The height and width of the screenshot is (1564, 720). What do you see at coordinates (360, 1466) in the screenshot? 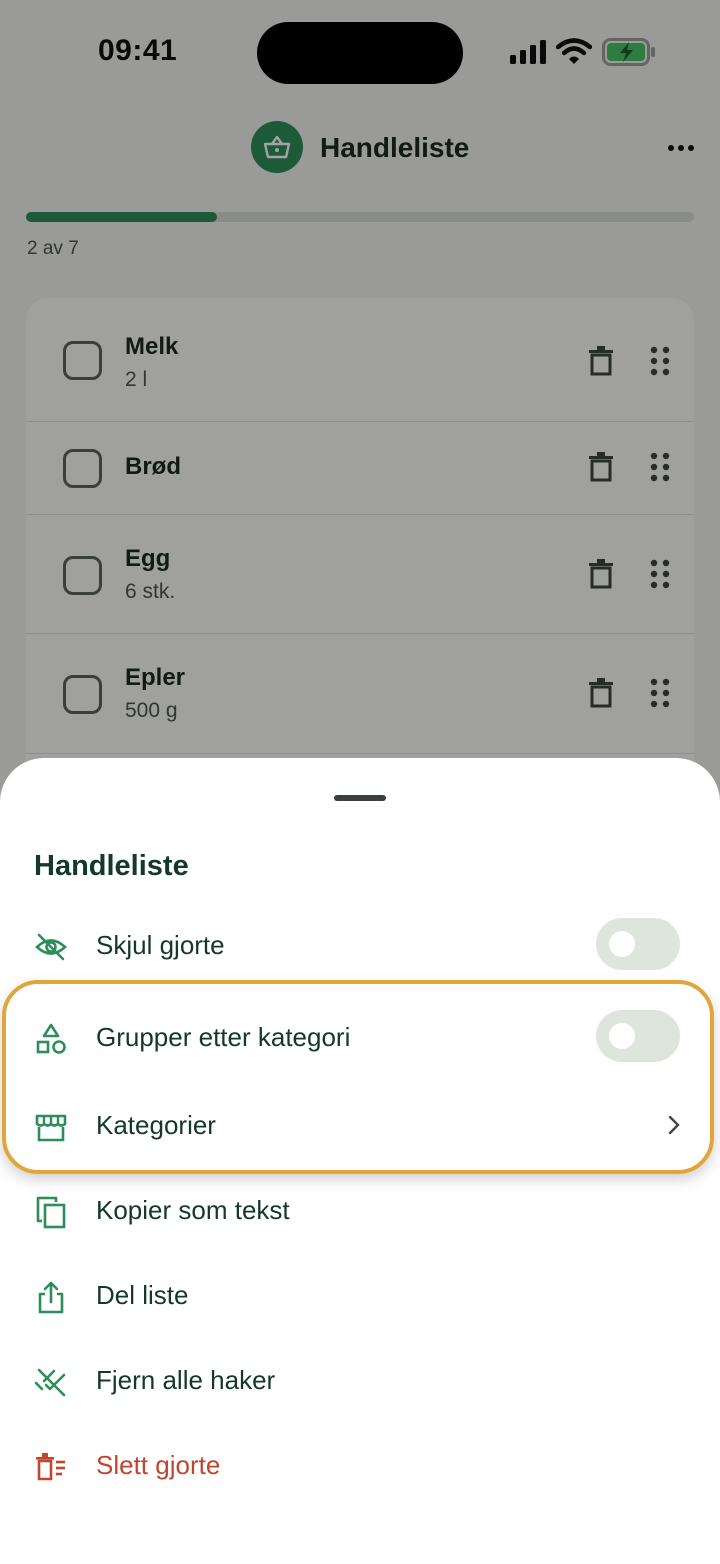
I see `option-delete-done: Slett gjorte` at bounding box center [360, 1466].